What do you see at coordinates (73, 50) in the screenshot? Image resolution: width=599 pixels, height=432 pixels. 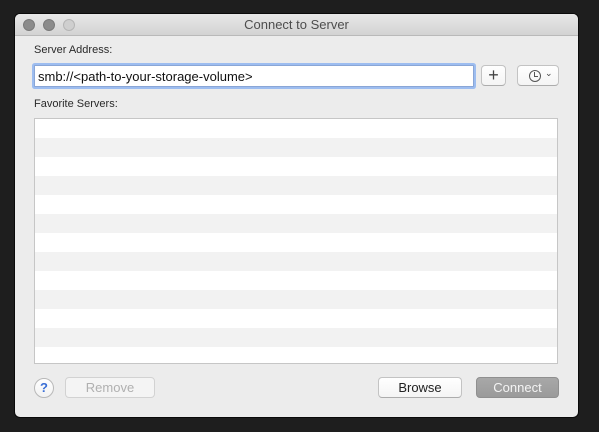 I see `server-address-label: Server Address:` at bounding box center [73, 50].